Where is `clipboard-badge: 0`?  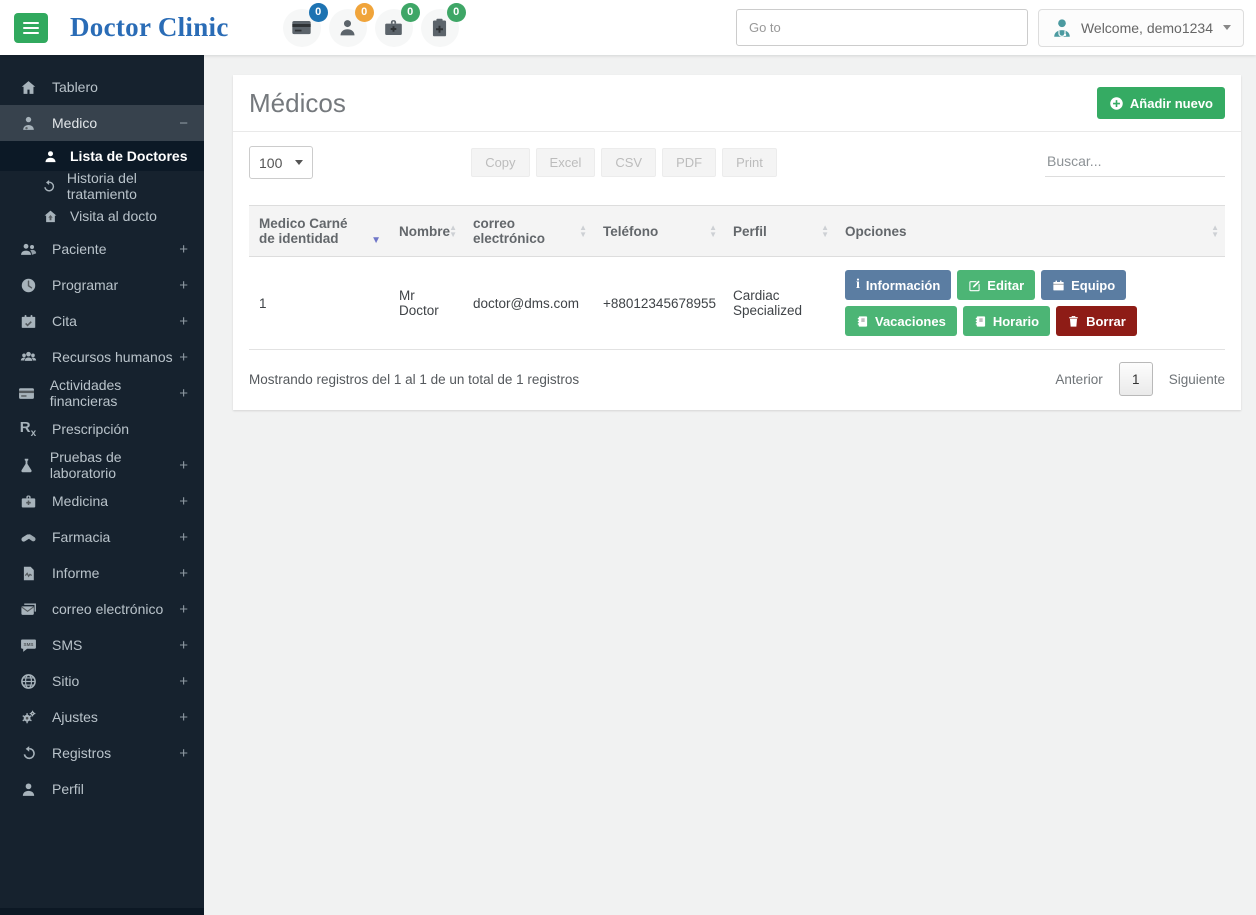 clipboard-badge: 0 is located at coordinates (456, 12).